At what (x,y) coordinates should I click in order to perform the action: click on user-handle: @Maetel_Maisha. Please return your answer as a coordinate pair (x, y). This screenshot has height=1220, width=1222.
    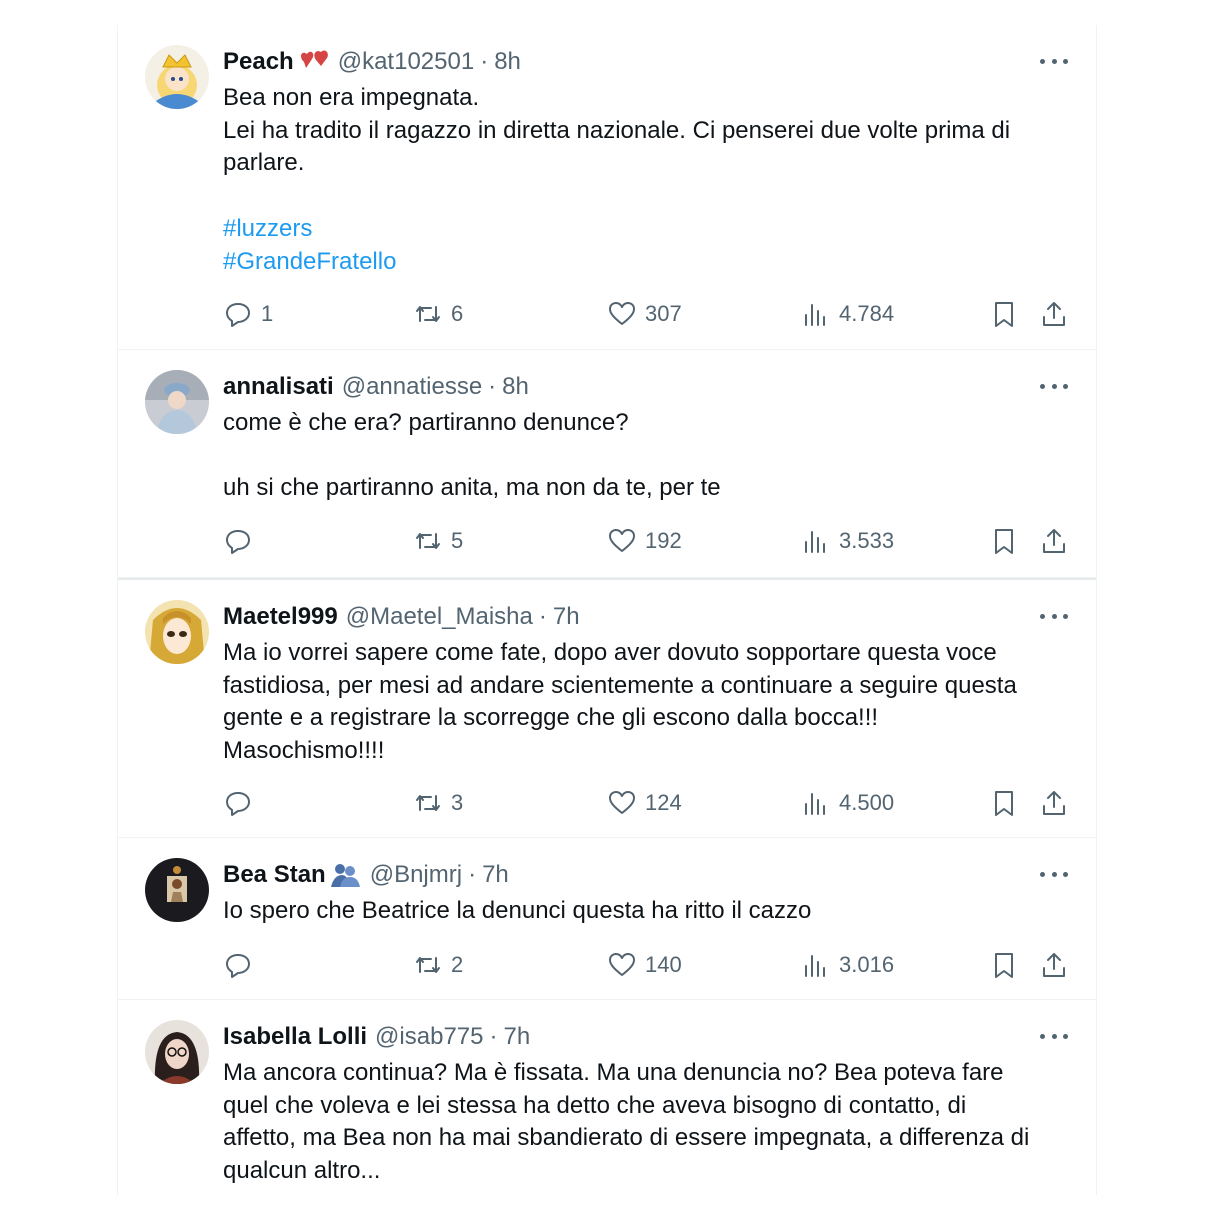
    Looking at the image, I should click on (439, 617).